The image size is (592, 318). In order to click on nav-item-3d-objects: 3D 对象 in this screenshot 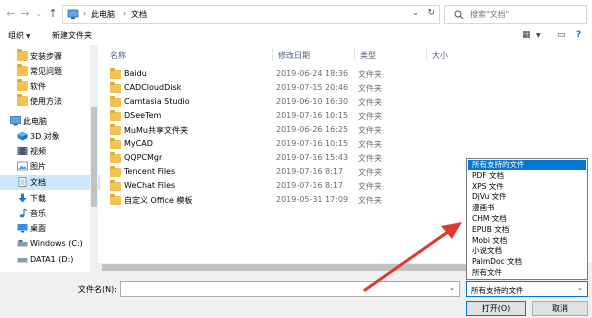, I will do `click(50, 136)`.